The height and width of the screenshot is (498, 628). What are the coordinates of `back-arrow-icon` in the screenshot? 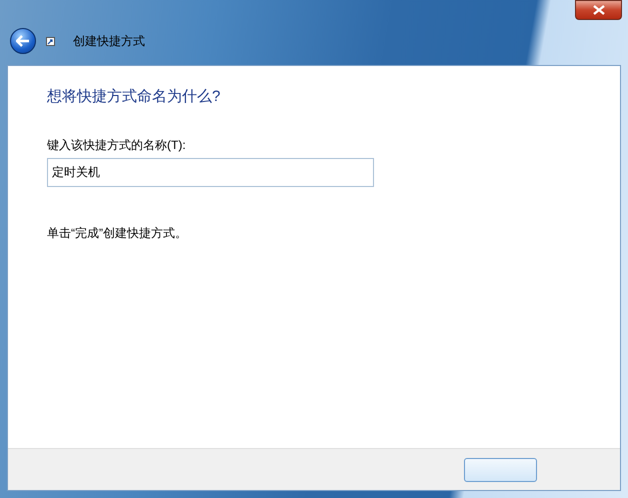 It's located at (23, 41).